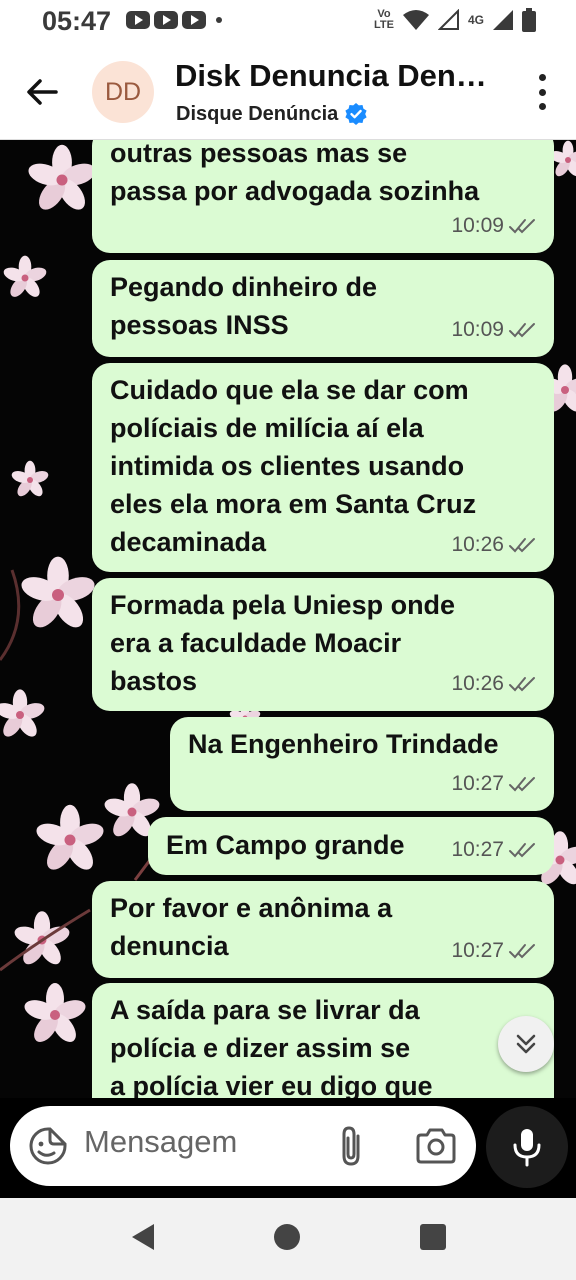 This screenshot has width=576, height=1280. Describe the element at coordinates (323, 929) in the screenshot. I see `message-bubble: Por favor e anônima a denuncia 10:27` at that location.